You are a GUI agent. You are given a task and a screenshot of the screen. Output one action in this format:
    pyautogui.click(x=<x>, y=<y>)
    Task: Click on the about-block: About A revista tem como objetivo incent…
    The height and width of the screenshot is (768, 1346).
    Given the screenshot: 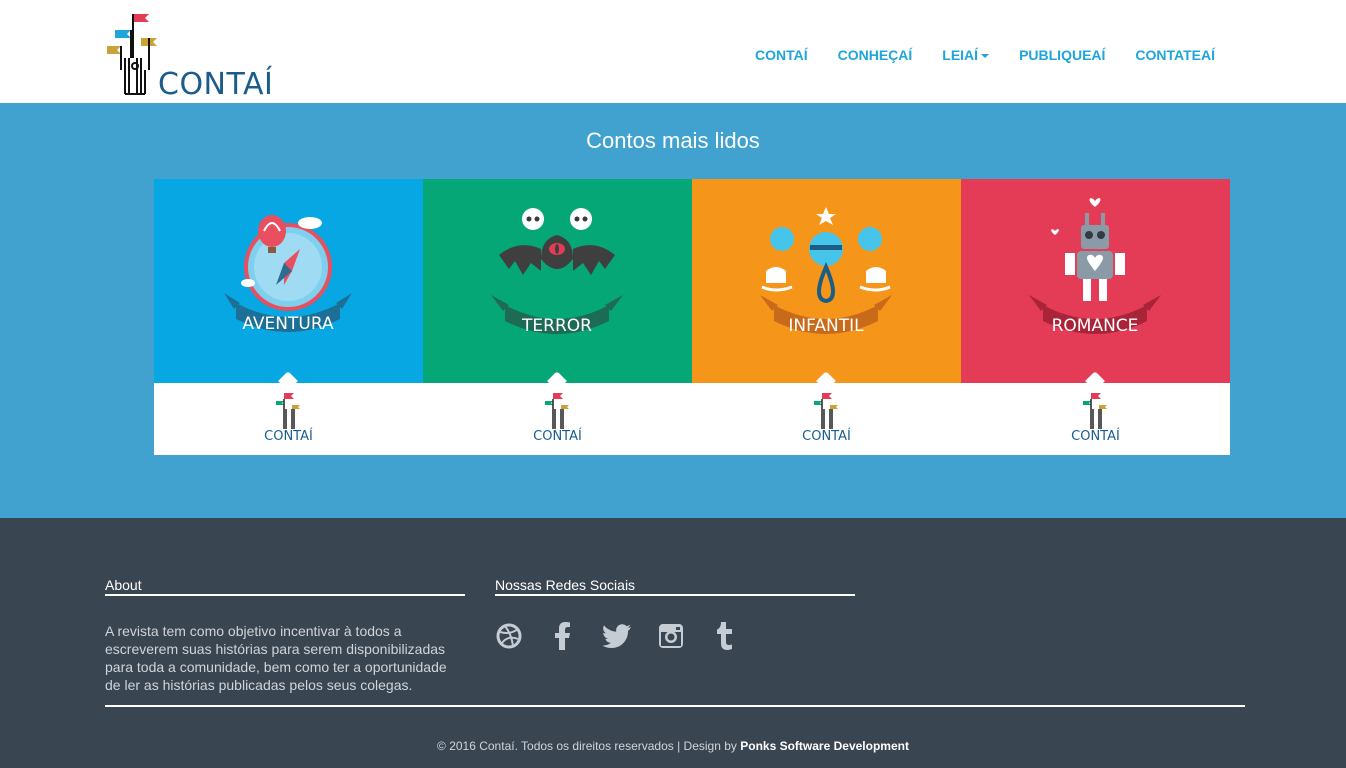 What is the action you would take?
    pyautogui.click(x=285, y=635)
    